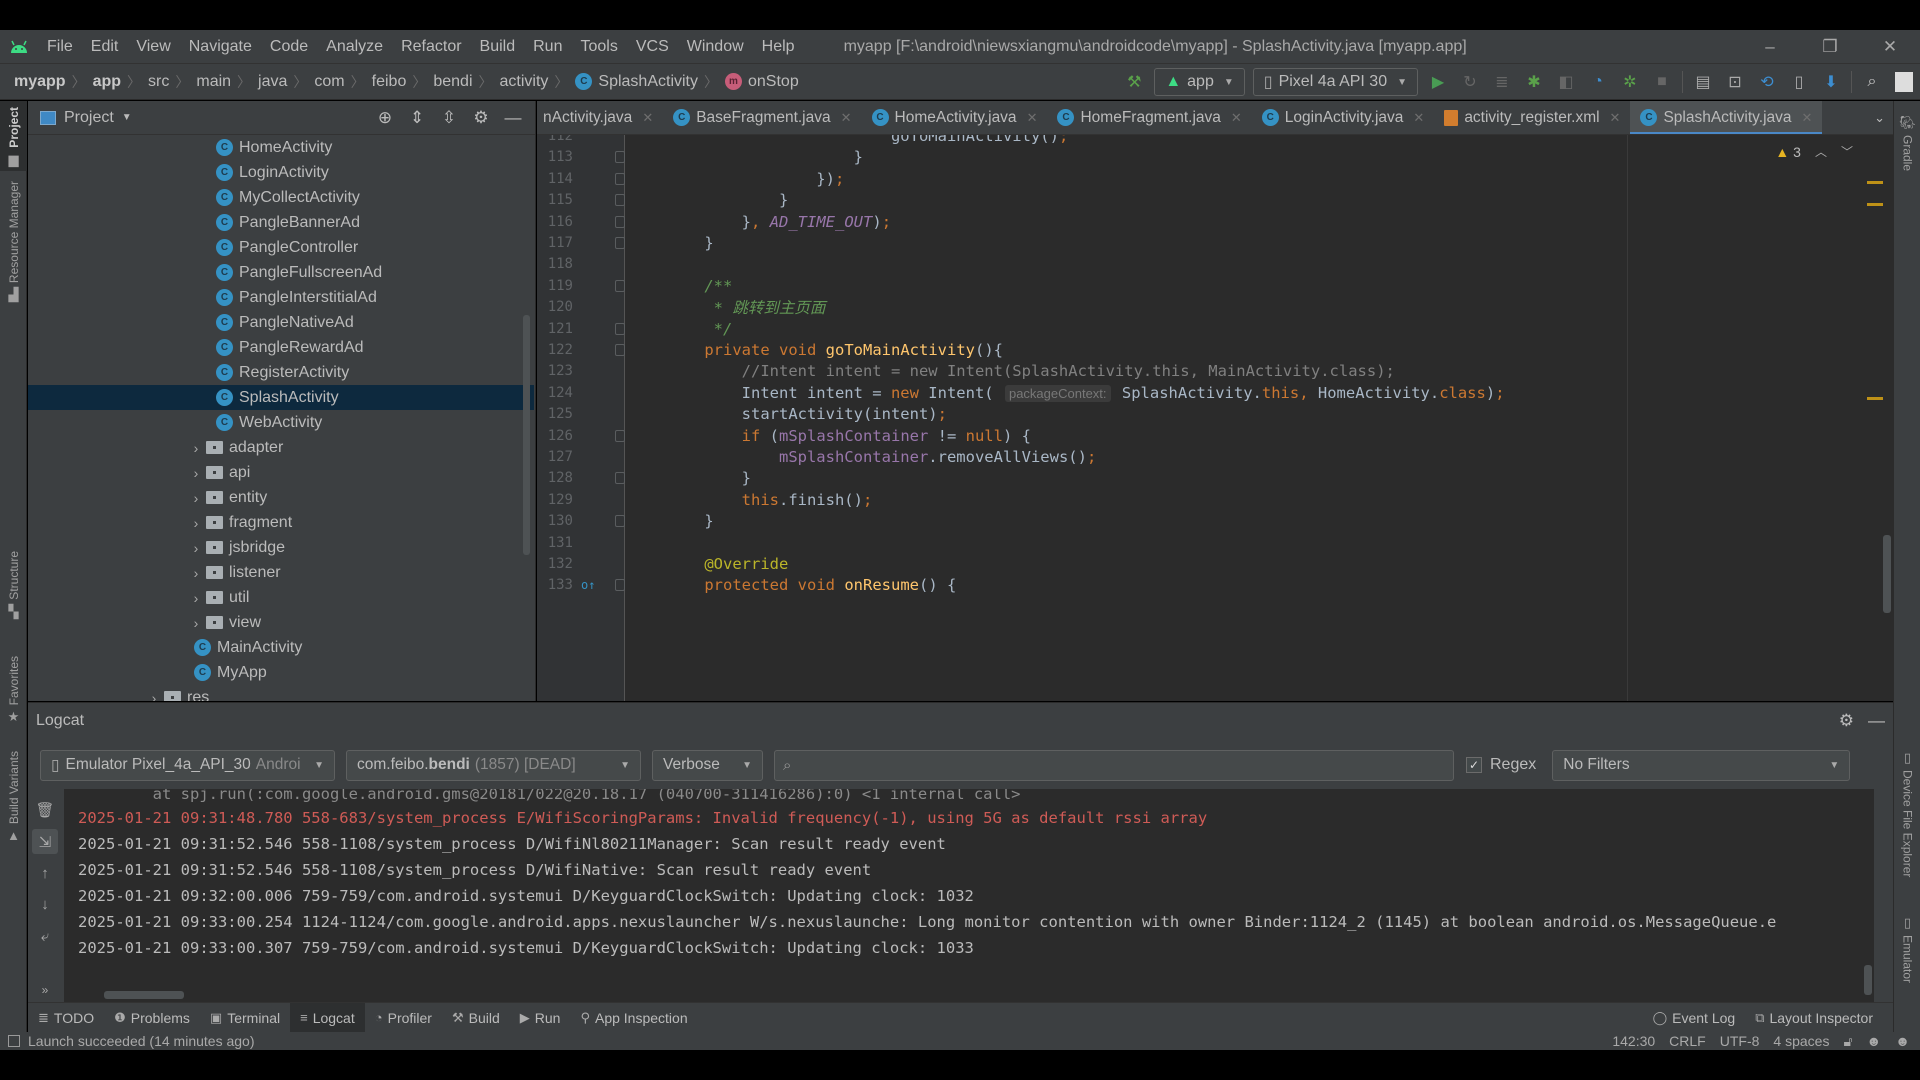  Describe the element at coordinates (13, 244) in the screenshot. I see `tool-tab-resource-manager: Resource Manager ▟` at that location.